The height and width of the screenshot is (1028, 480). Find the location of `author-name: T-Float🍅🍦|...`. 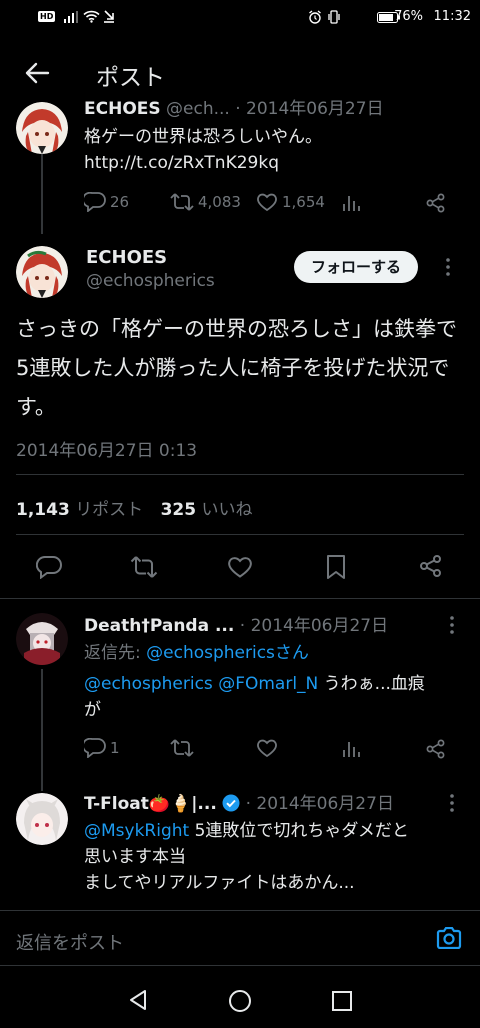

author-name: T-Float🍅🍦|... is located at coordinates (150, 804).